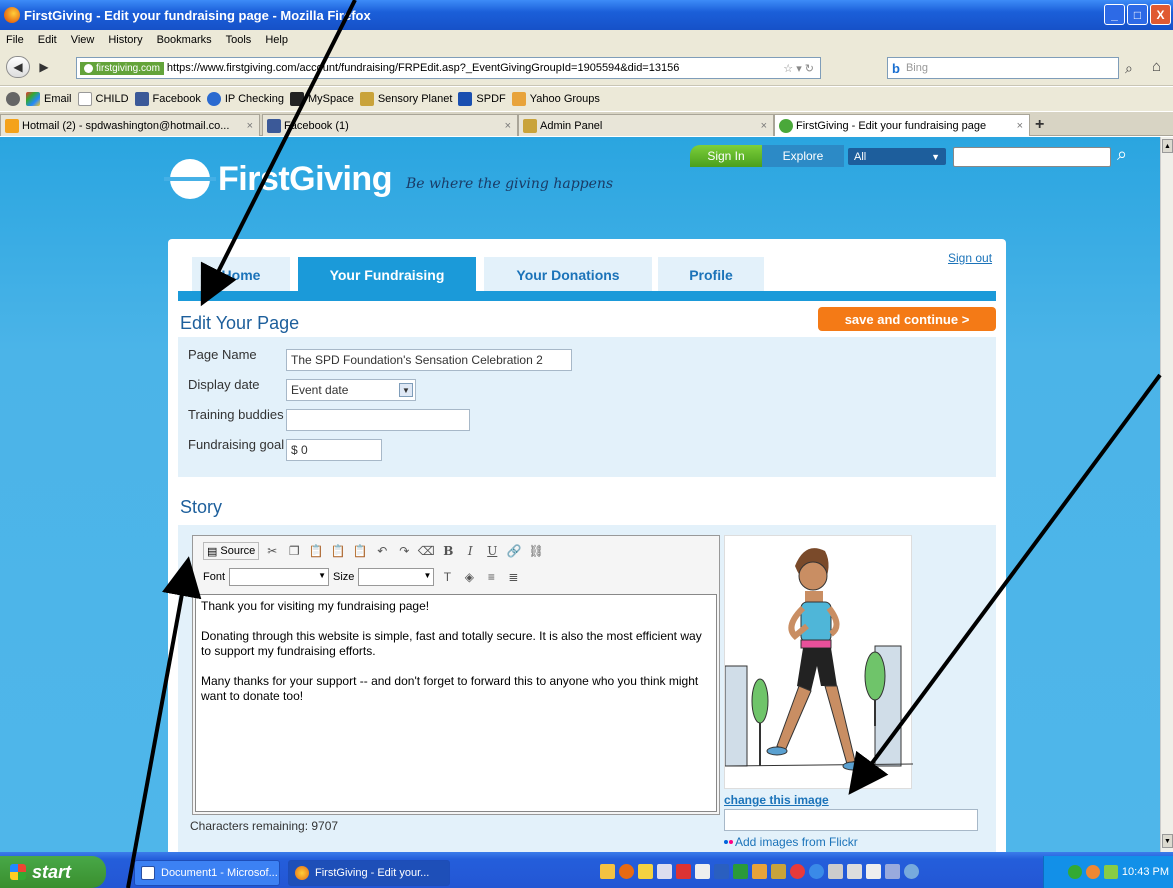 The width and height of the screenshot is (1173, 888). I want to click on document-icon, so click(854, 871).